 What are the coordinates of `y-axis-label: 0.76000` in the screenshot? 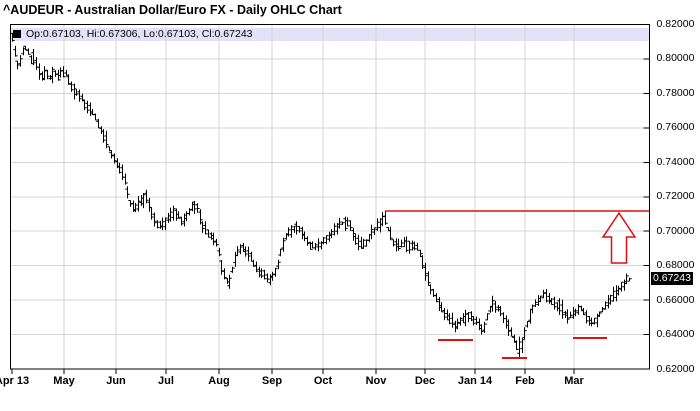 It's located at (675, 127).